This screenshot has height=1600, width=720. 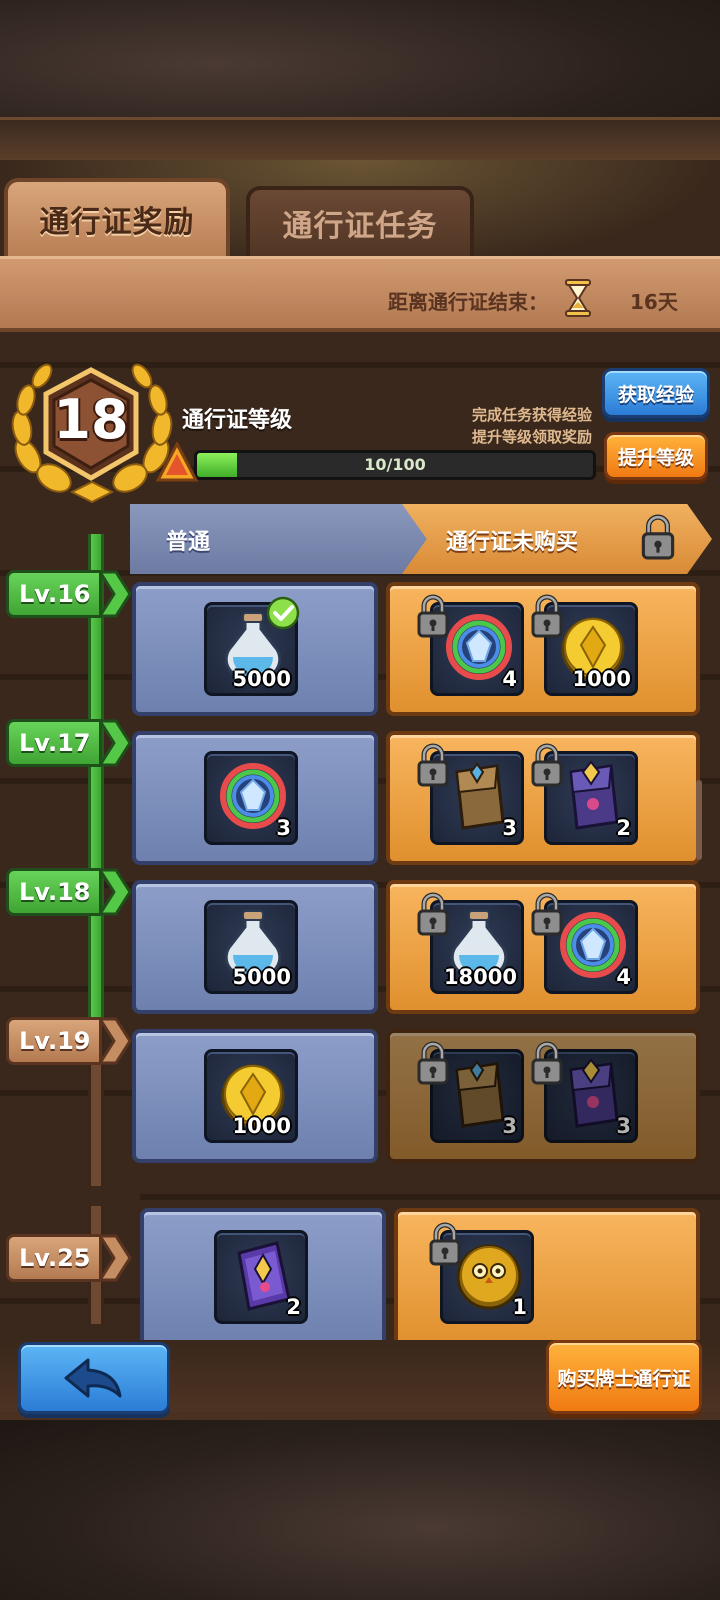 I want to click on rail-gap, so click(x=70, y=1196).